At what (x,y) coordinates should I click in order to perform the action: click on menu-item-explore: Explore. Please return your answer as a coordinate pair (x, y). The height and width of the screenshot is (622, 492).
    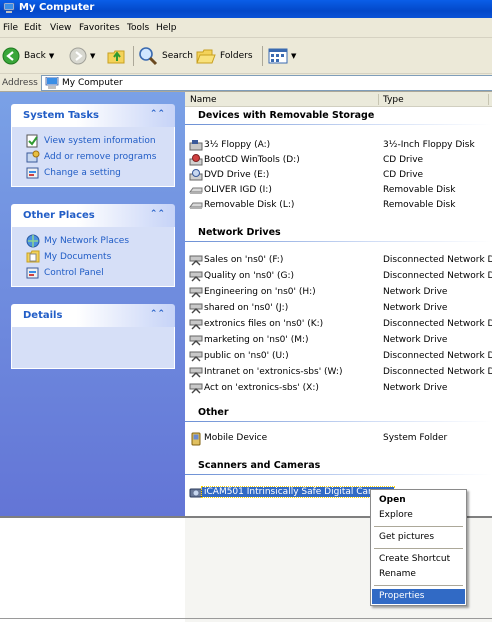
    Looking at the image, I should click on (418, 515).